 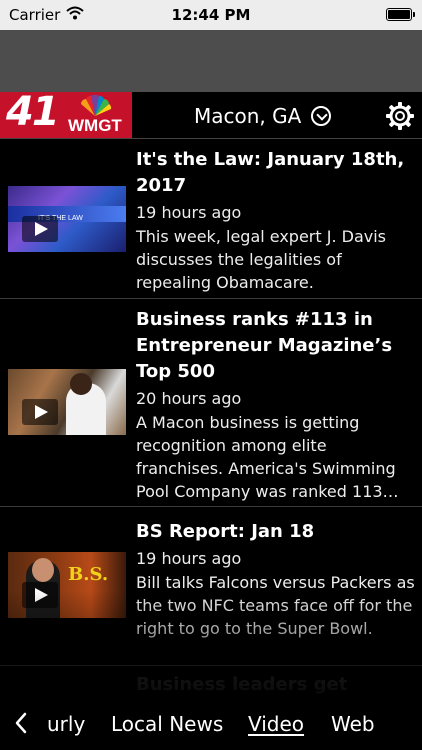 I want to click on tab-web: Web, so click(x=353, y=724).